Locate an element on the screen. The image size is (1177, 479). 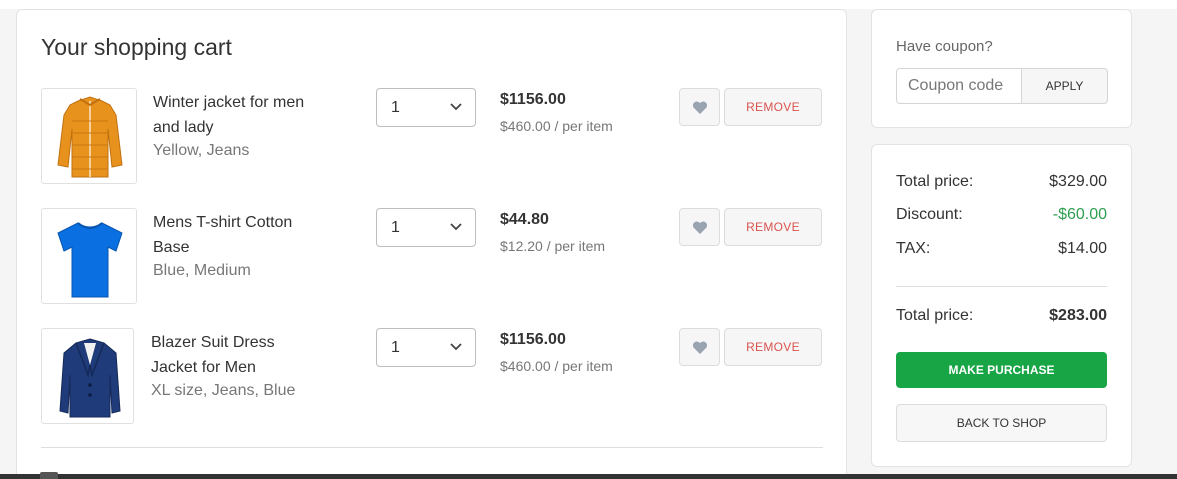
total-price-value: $329.00 is located at coordinates (1078, 181).